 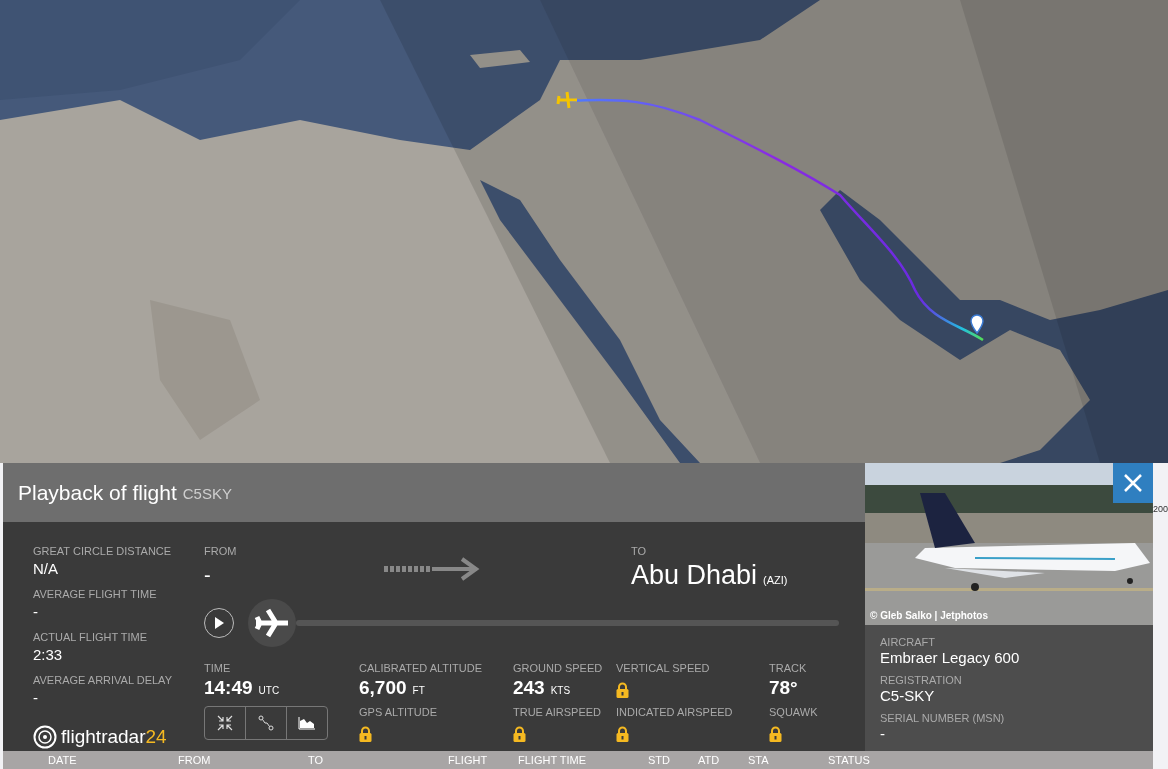 What do you see at coordinates (759, 760) in the screenshot?
I see `column-header: STA` at bounding box center [759, 760].